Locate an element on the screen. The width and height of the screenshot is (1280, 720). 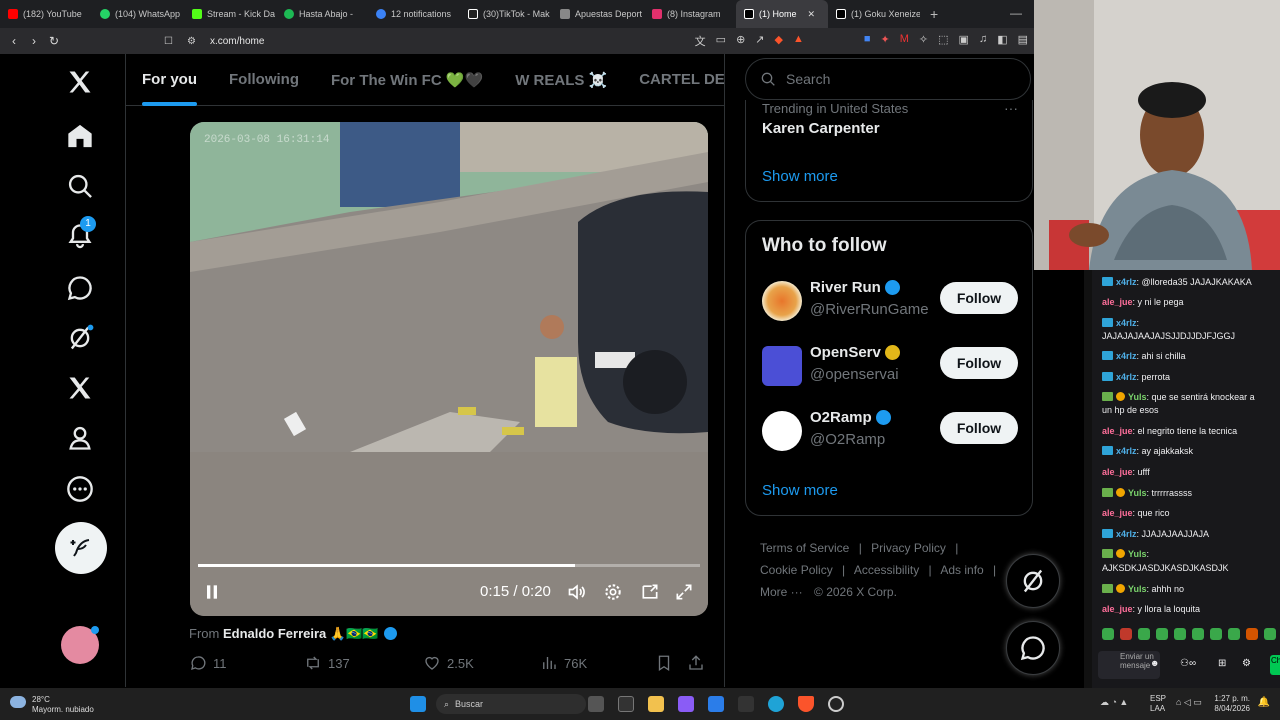
nav-notifications: 1 is located at coordinates (80, 236).